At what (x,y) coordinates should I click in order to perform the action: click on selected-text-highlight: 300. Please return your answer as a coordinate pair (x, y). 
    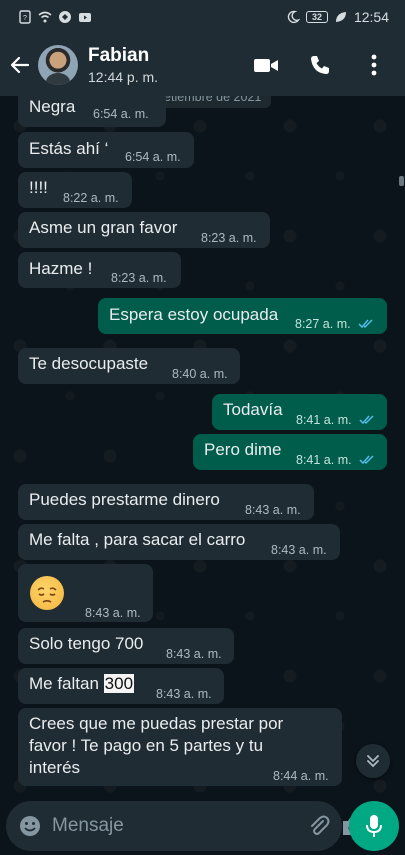
    Looking at the image, I should click on (119, 683).